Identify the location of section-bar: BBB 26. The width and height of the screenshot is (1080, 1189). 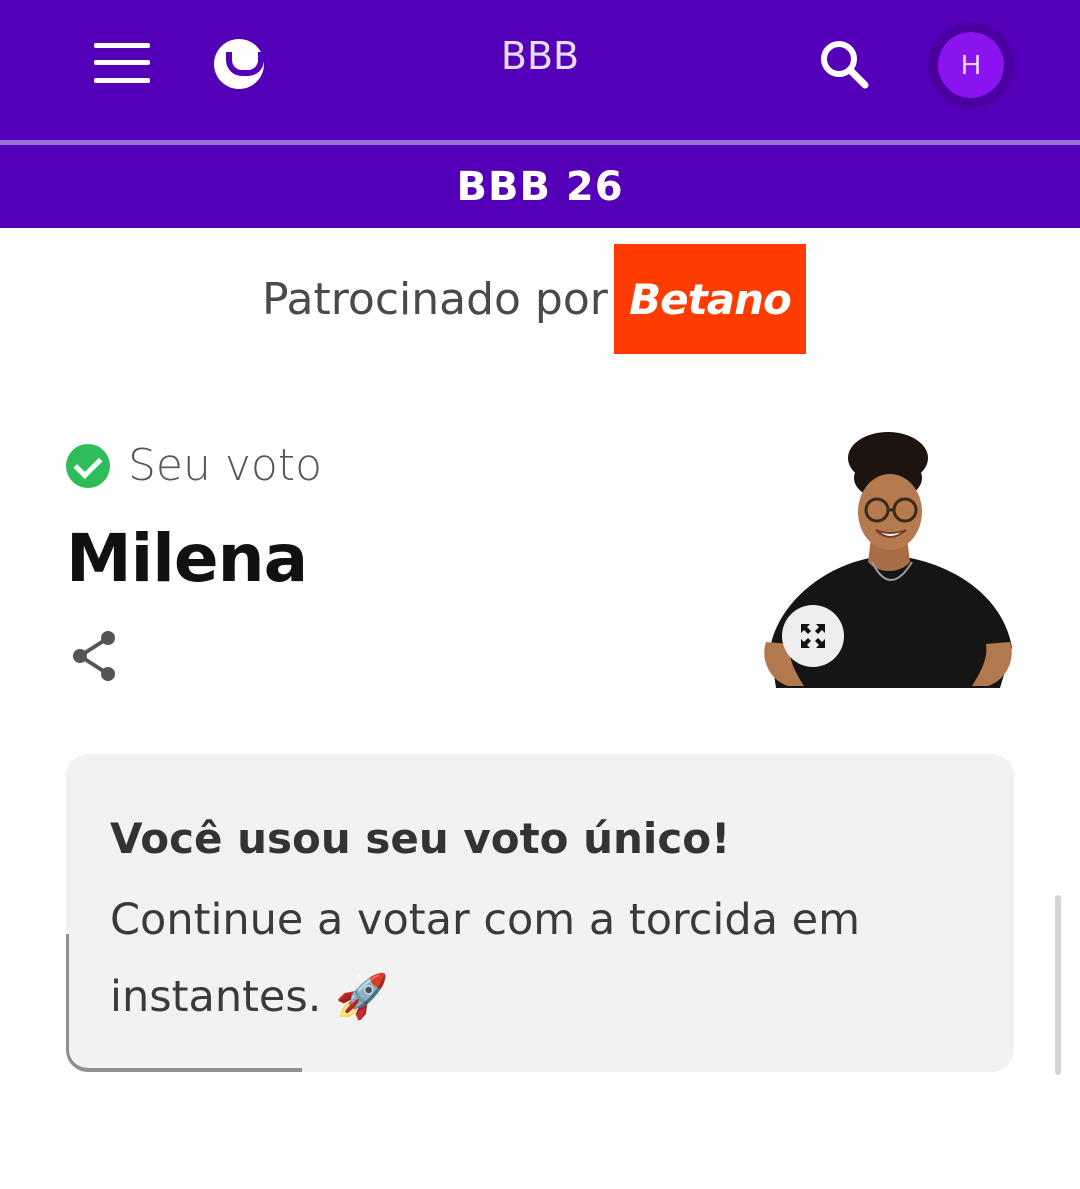
(540, 186).